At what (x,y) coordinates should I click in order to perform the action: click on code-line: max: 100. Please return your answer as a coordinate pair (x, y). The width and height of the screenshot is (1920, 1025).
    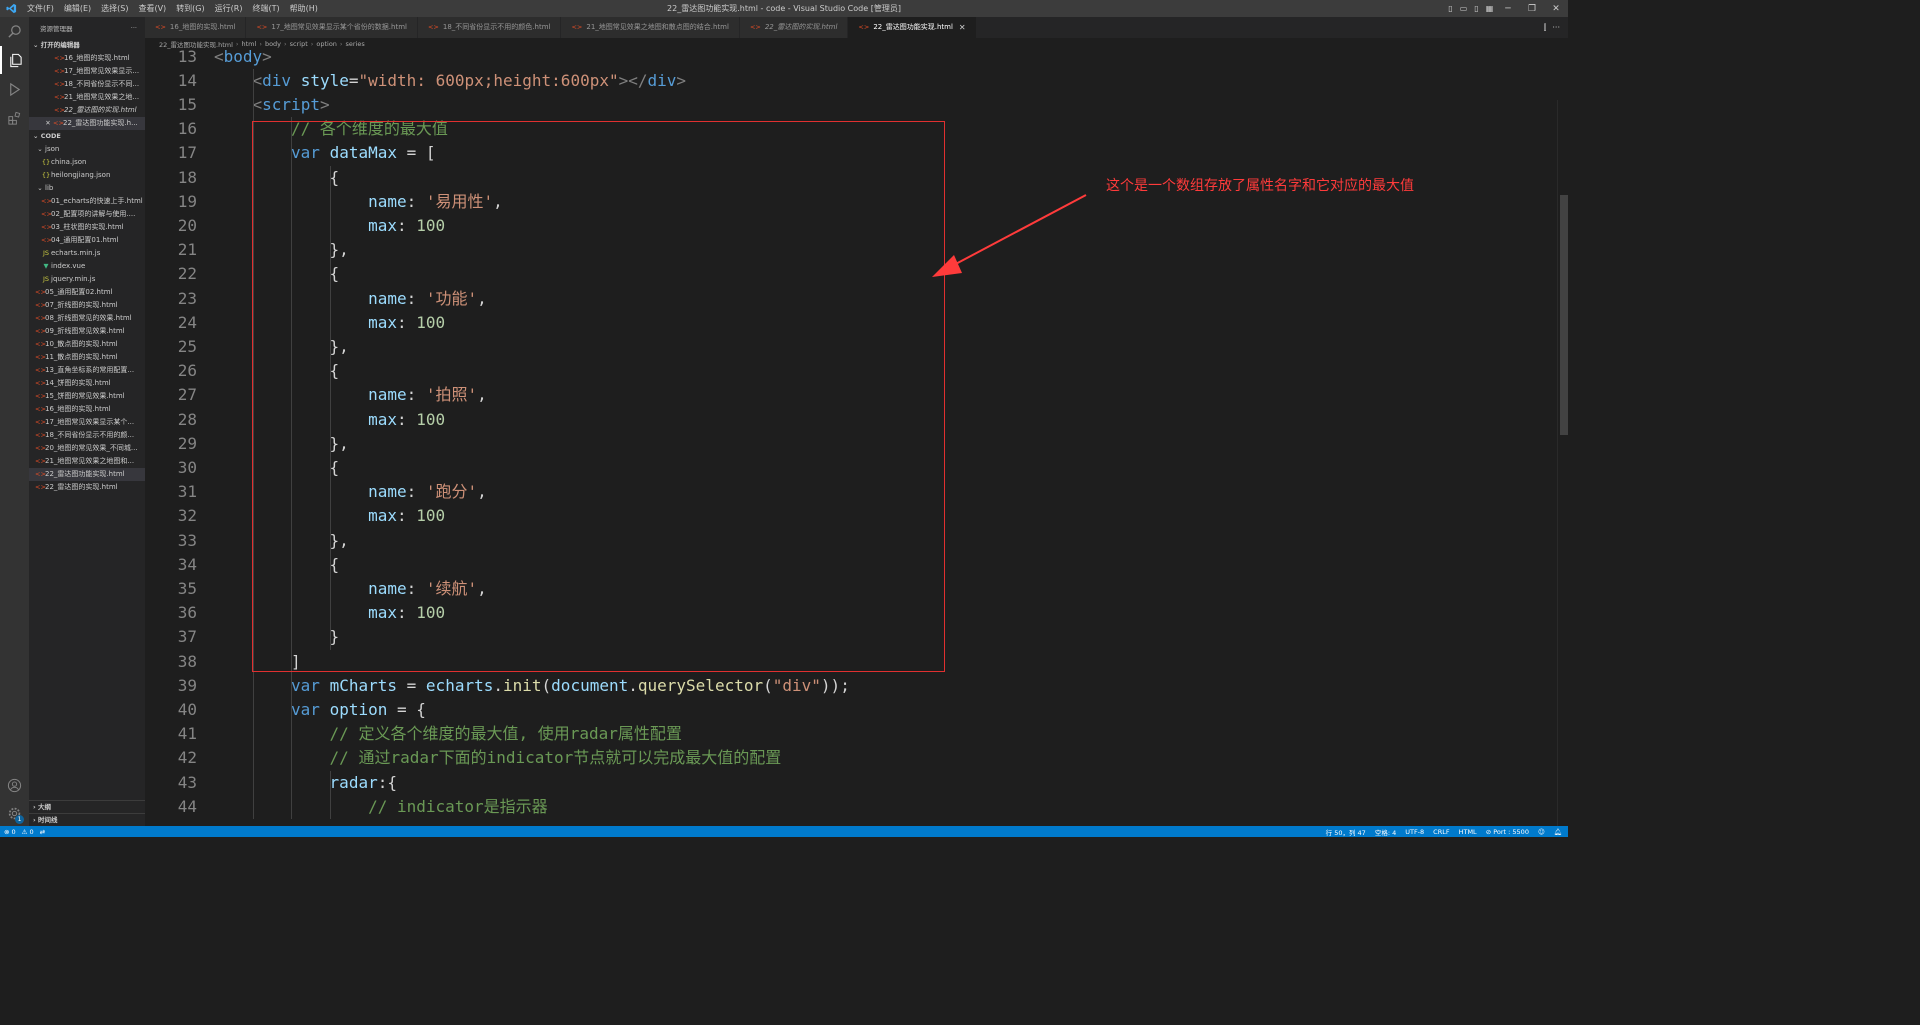
    Looking at the image, I should click on (407, 225).